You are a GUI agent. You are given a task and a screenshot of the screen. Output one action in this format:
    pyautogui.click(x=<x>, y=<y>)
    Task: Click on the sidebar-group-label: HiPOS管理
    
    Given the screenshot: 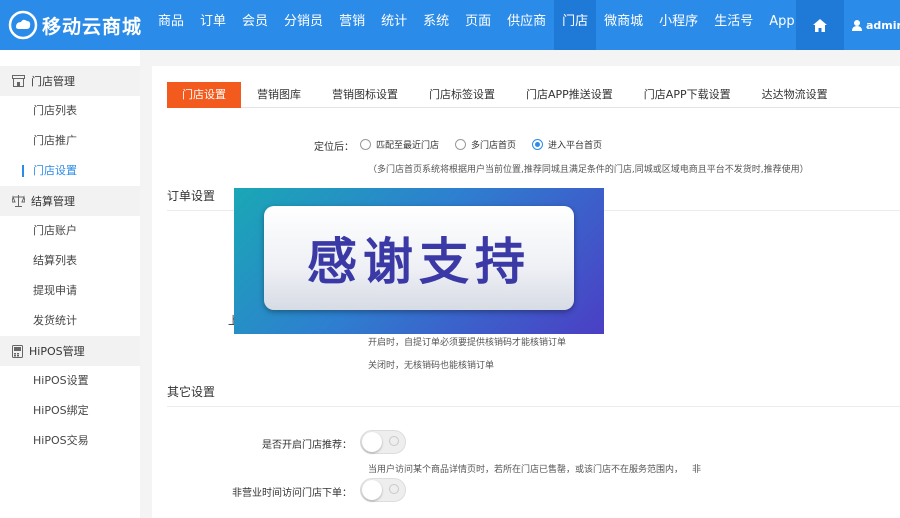 What is the action you would take?
    pyautogui.click(x=57, y=351)
    